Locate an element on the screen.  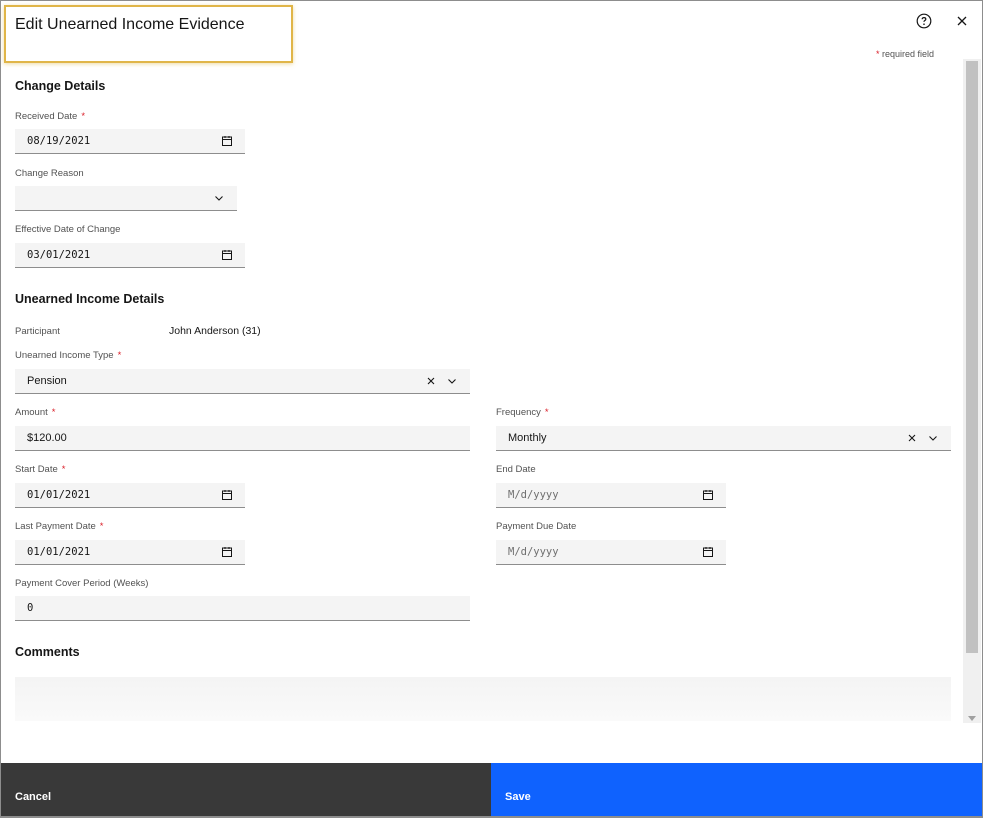
effective-date-input: 03/01/2021 is located at coordinates (130, 255).